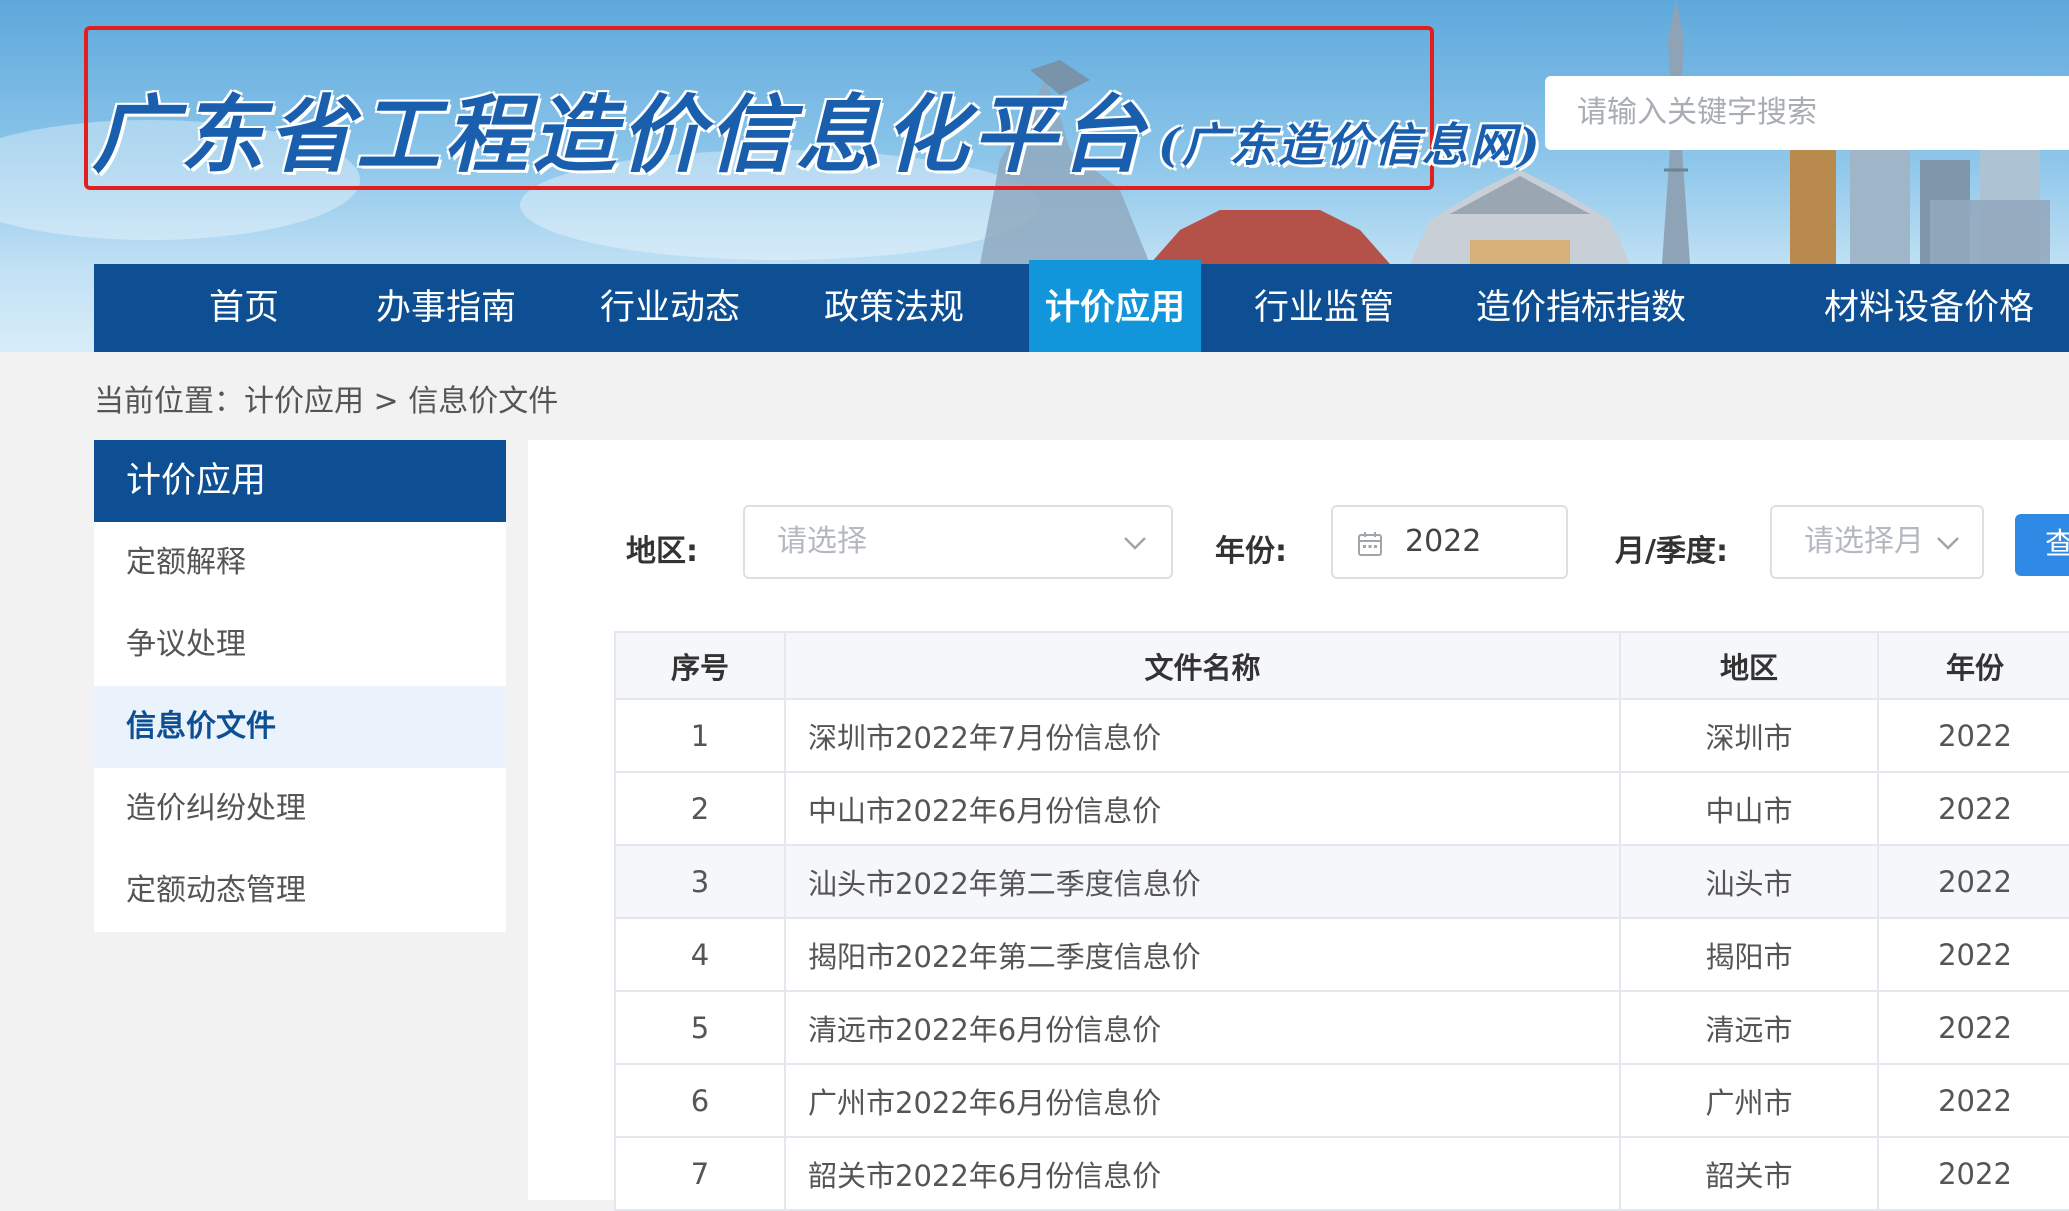 The height and width of the screenshot is (1211, 2069). I want to click on sidebar-item-cost-dispute: 造价纠纷处理, so click(300, 809).